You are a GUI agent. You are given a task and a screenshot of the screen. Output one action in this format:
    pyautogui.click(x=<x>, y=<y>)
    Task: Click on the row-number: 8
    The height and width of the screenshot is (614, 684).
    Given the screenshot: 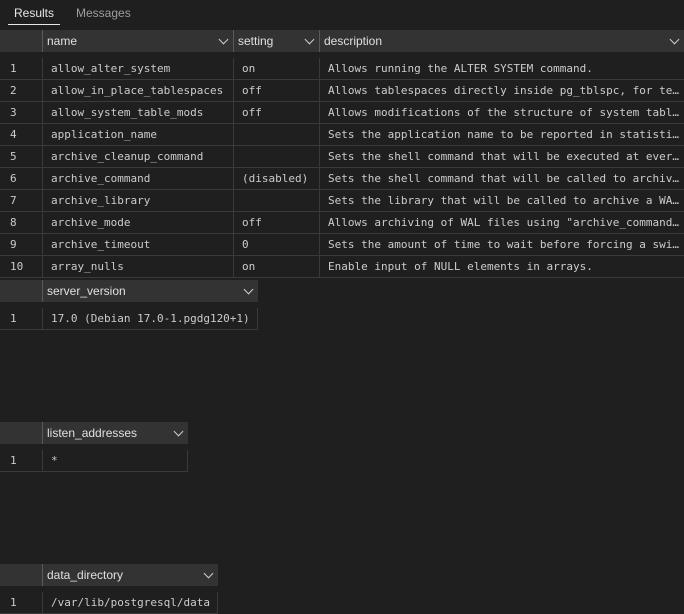 What is the action you would take?
    pyautogui.click(x=21, y=223)
    